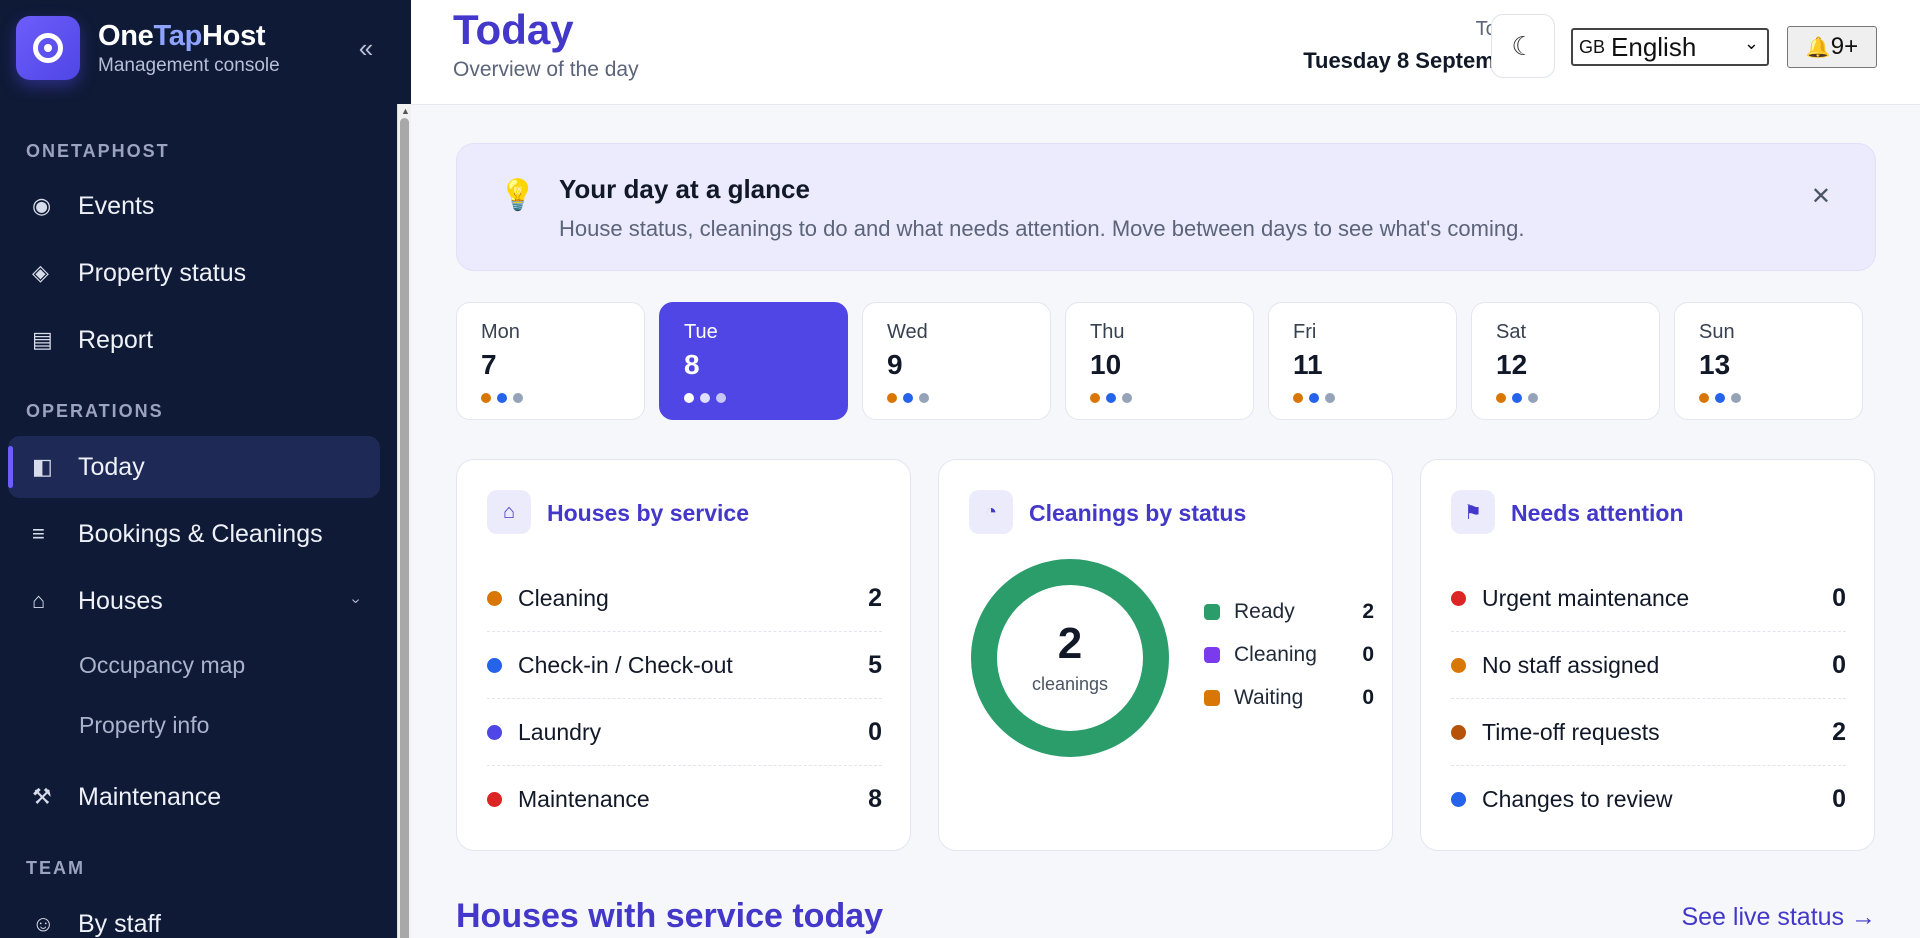  What do you see at coordinates (1289, 612) in the screenshot?
I see `legend-item-ready: Ready 2` at bounding box center [1289, 612].